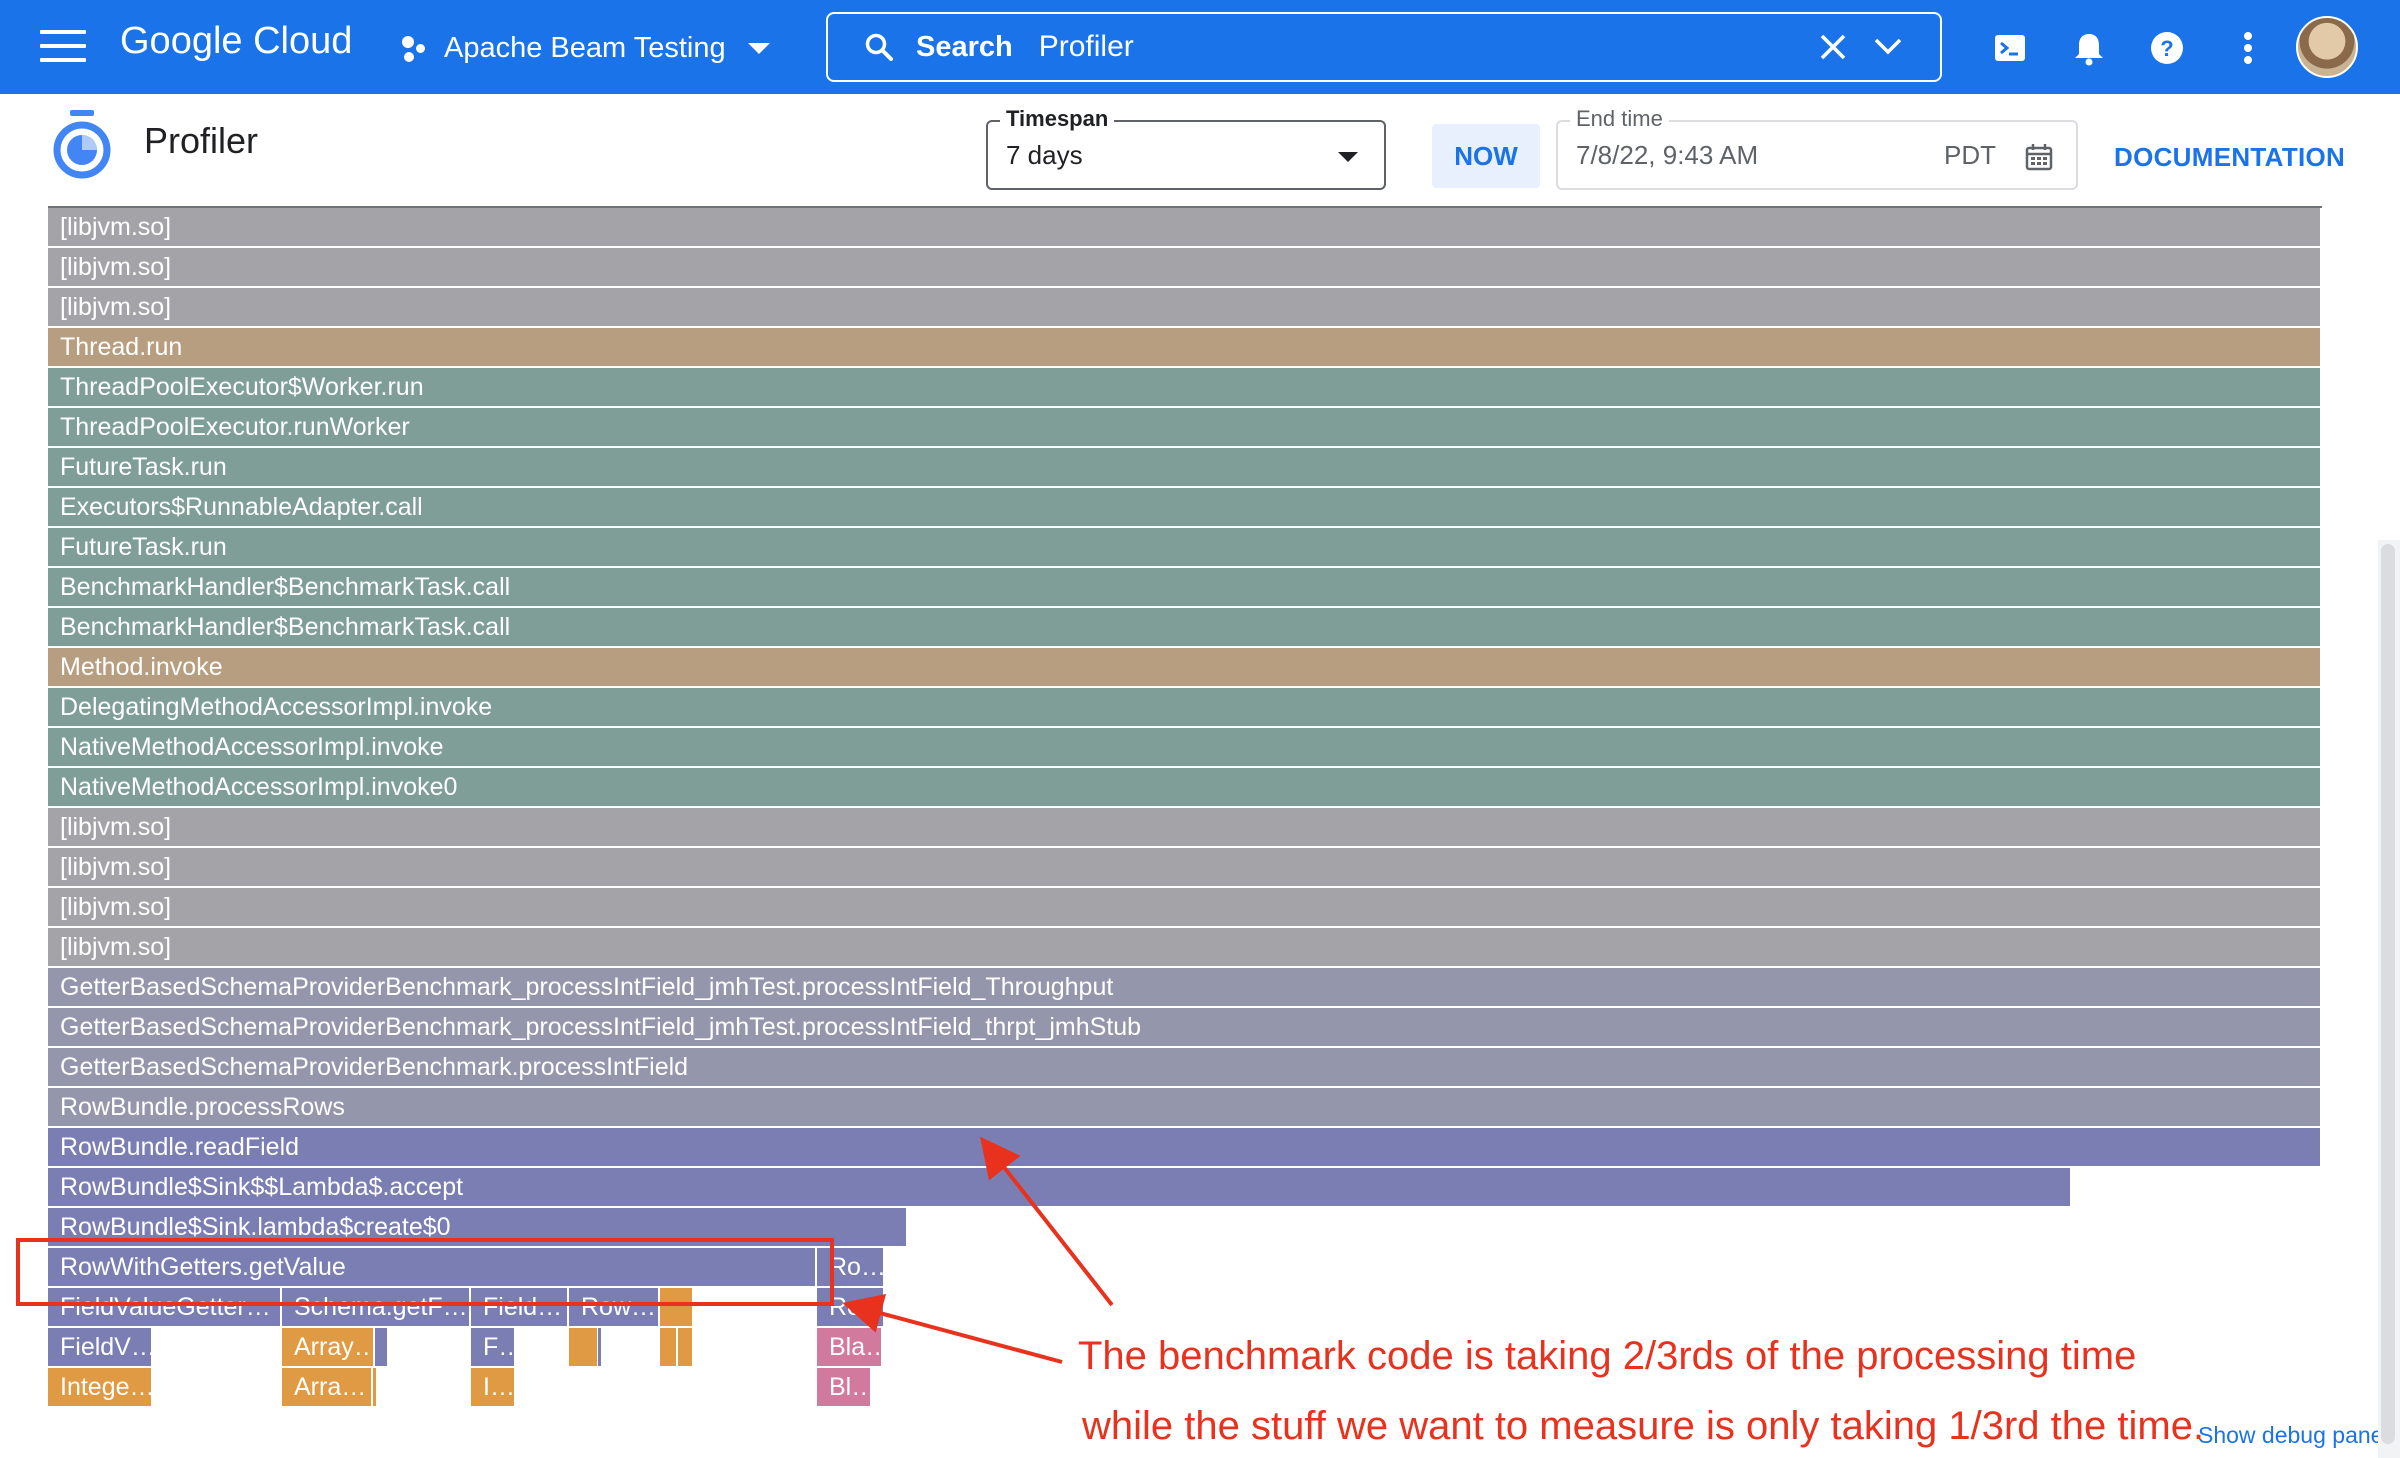 Image resolution: width=2400 pixels, height=1458 pixels. Describe the element at coordinates (2293, 1435) in the screenshot. I see `show-debug-panel-link: Show debug panel` at that location.